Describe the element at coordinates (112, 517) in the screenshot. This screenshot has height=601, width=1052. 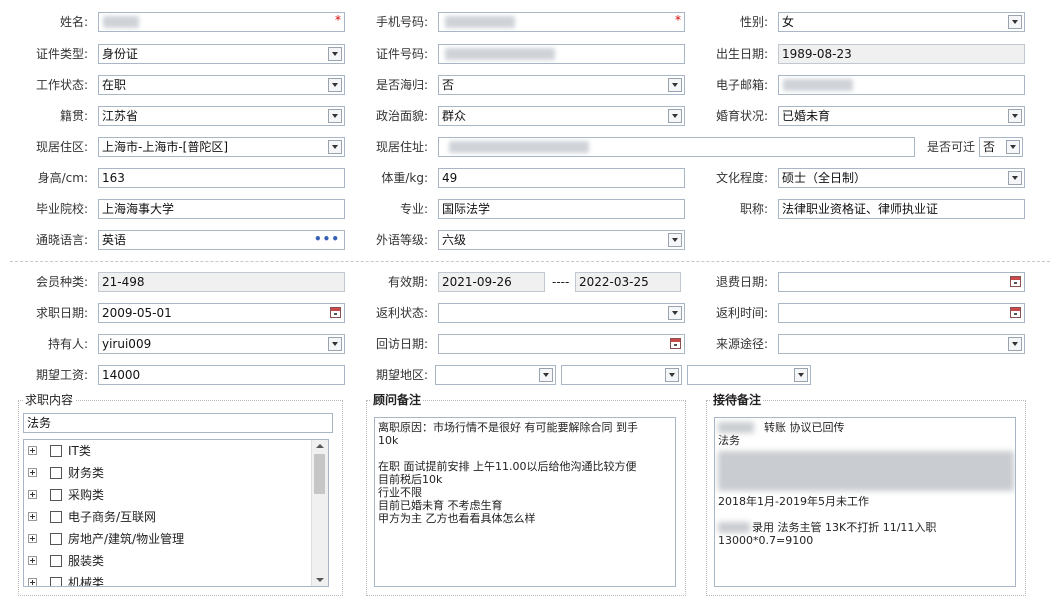
I see `tree-item-label: 电子商务/互联网` at that location.